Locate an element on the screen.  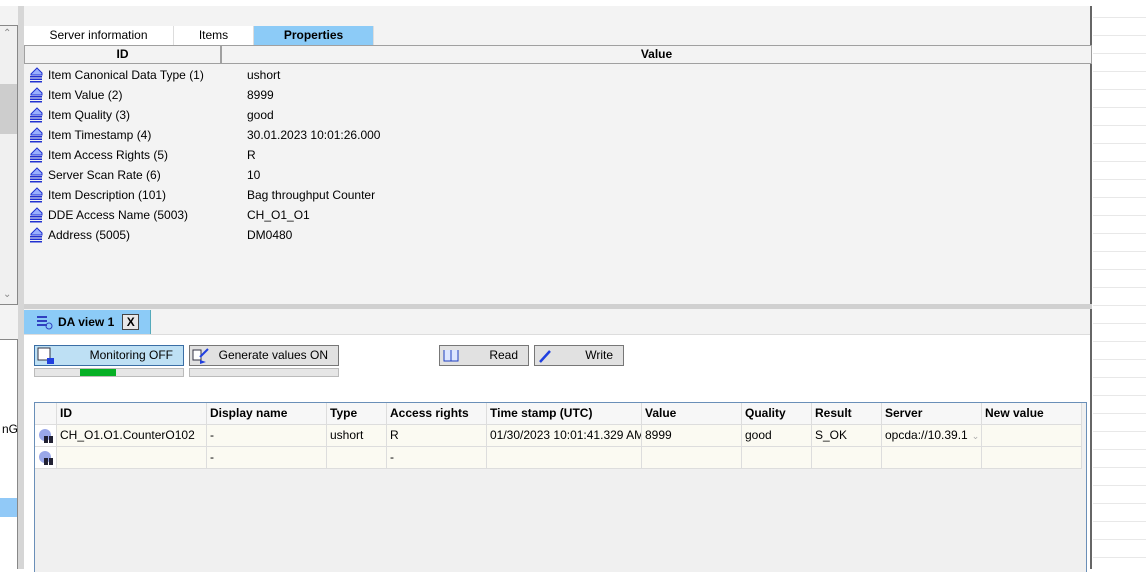
tab-properties: Properties is located at coordinates (314, 35).